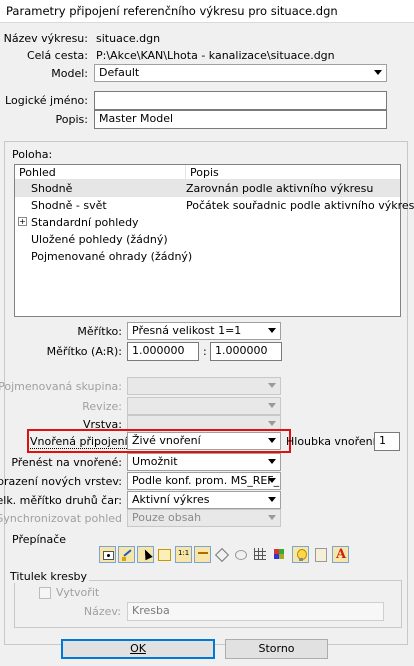 The image size is (414, 666). What do you see at coordinates (128, 38) in the screenshot?
I see `nazev-value: situace.dgn` at bounding box center [128, 38].